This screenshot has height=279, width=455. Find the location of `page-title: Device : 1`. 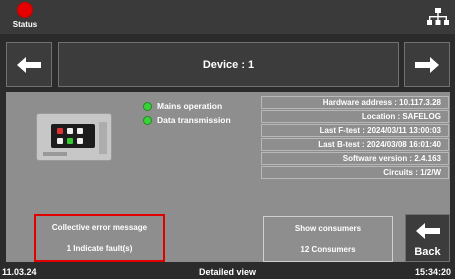

page-title: Device : 1 is located at coordinates (228, 64).